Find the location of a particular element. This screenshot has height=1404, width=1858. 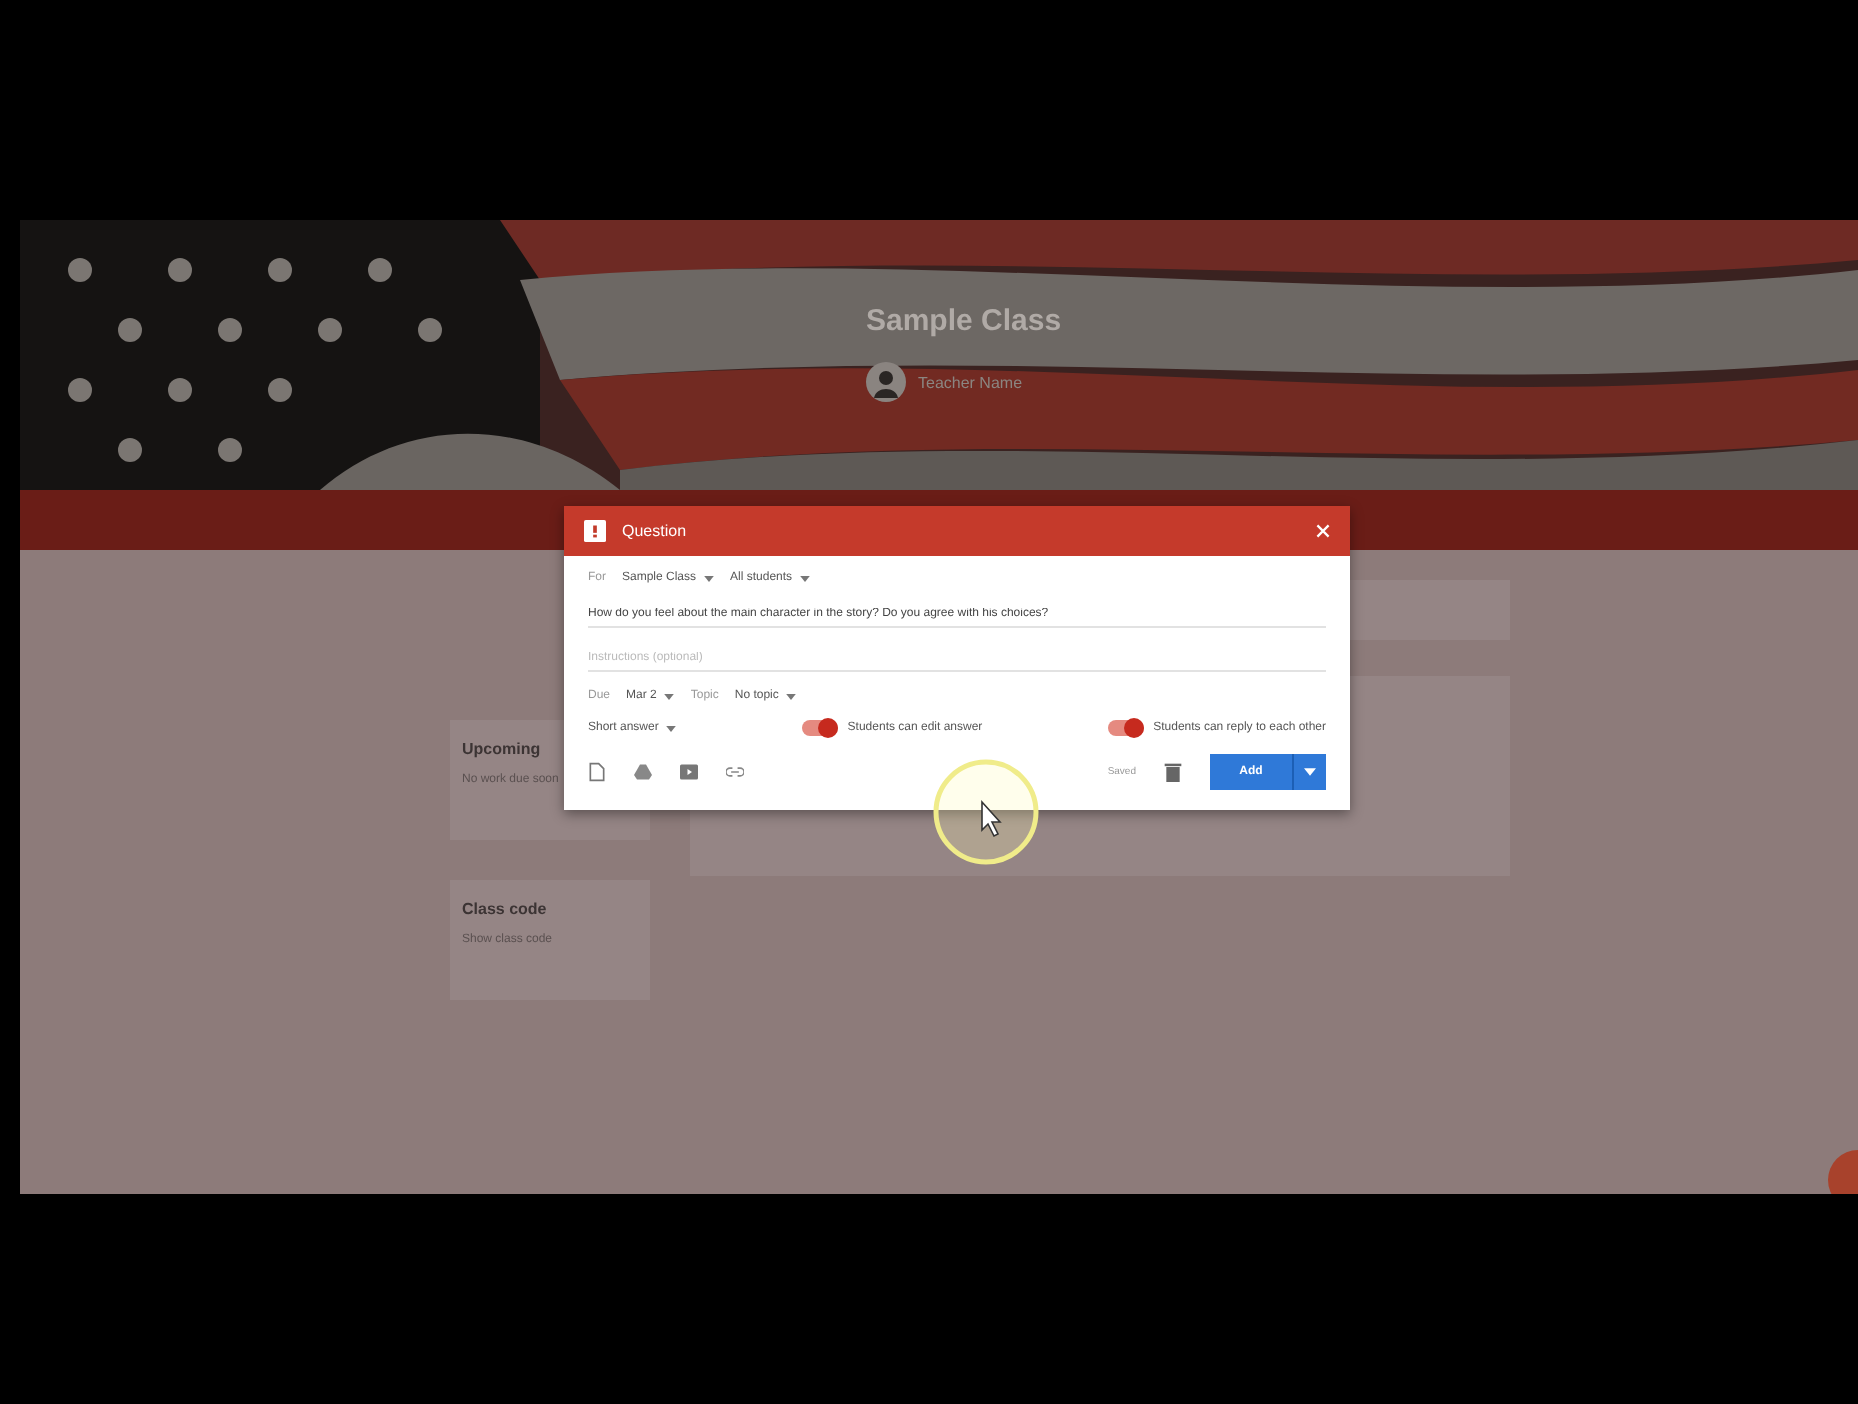

drive-icon is located at coordinates (643, 772).